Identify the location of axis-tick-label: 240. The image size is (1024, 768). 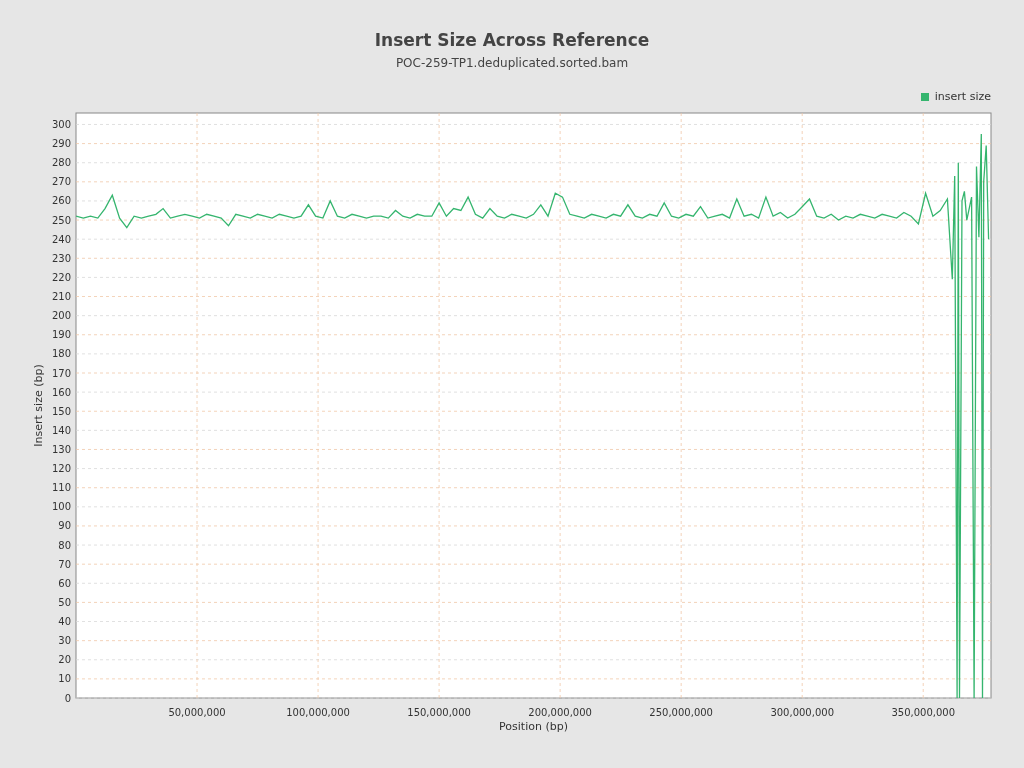
(61, 239).